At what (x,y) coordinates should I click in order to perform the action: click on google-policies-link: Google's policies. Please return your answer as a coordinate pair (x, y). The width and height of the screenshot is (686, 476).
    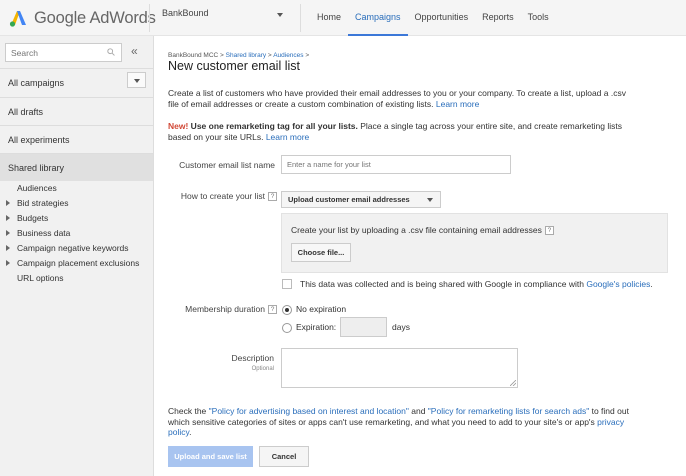
    Looking at the image, I should click on (618, 284).